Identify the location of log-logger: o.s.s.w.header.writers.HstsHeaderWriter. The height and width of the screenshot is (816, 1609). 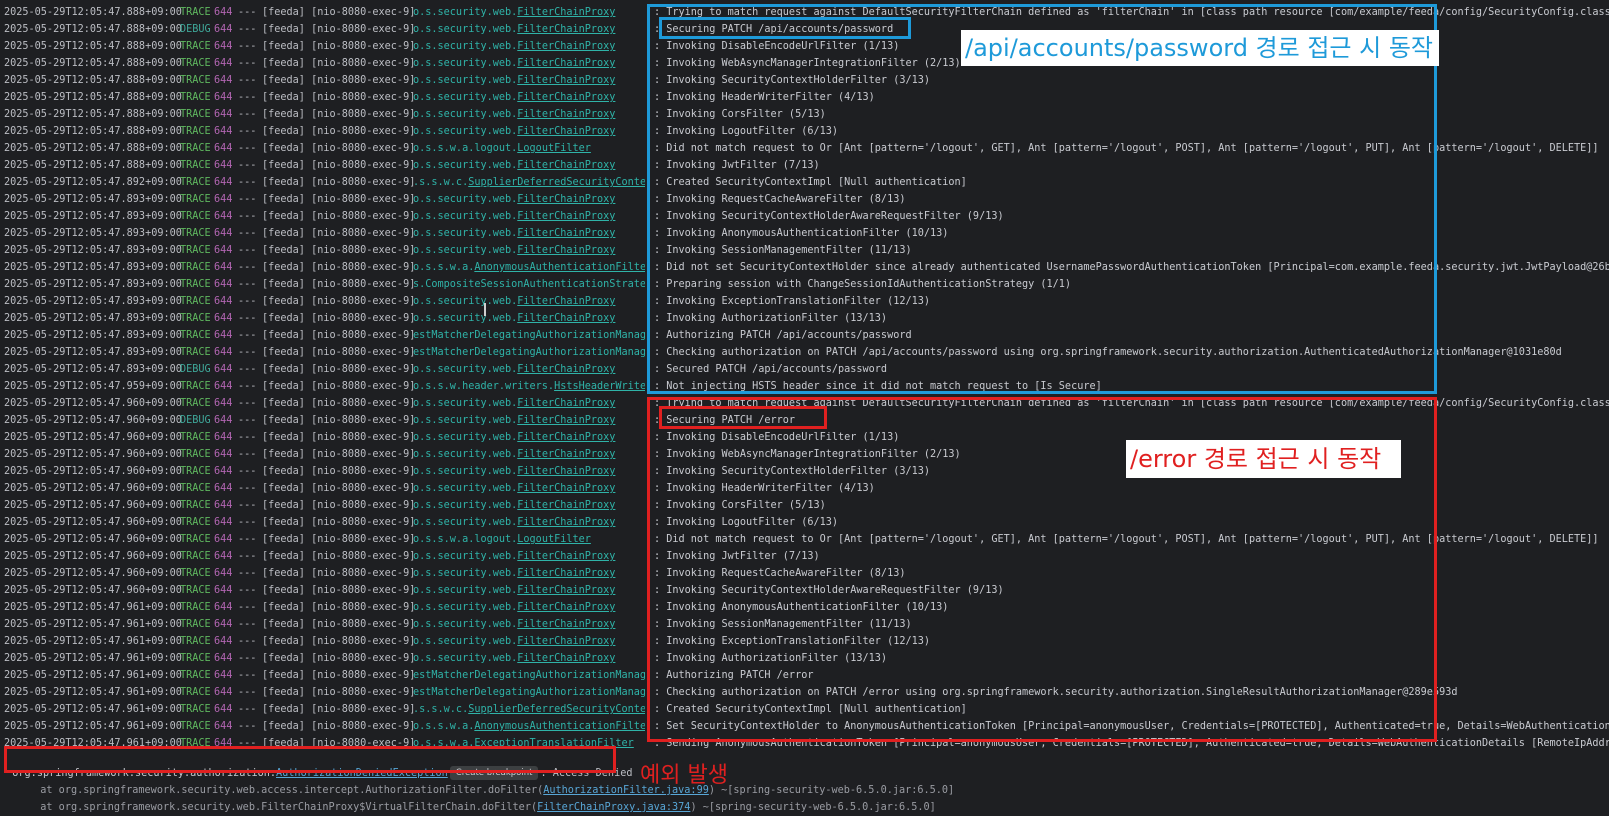
(529, 386).